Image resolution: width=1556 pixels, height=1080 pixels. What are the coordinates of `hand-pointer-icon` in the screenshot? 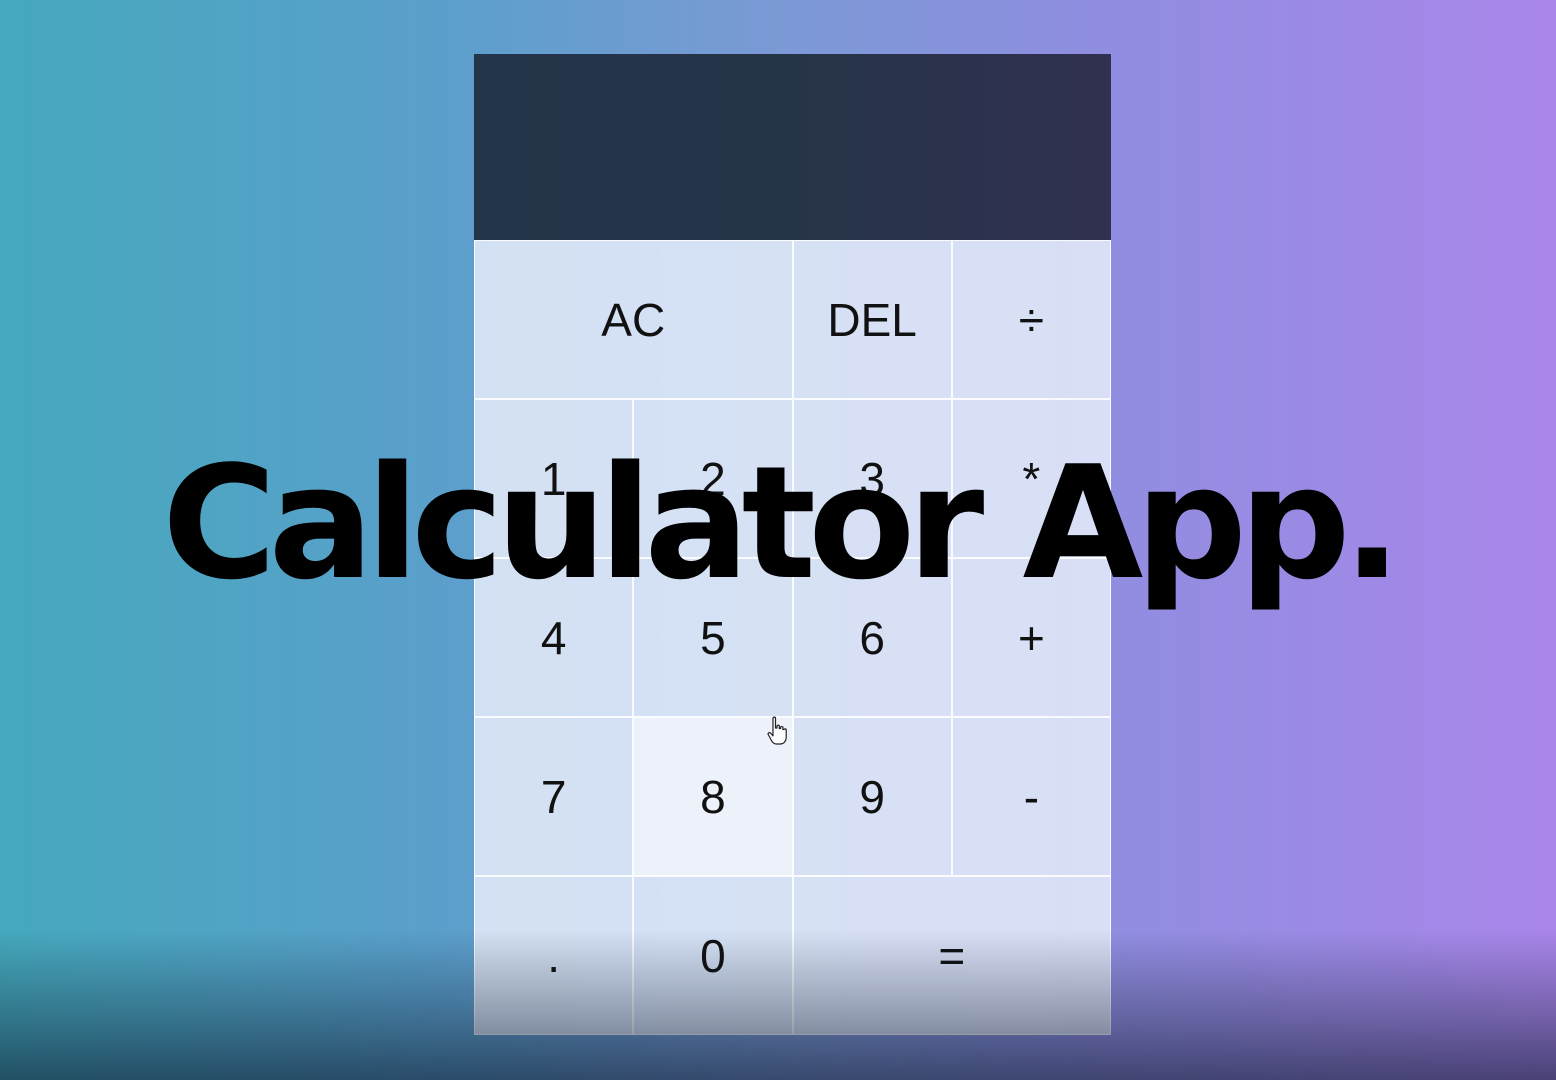 It's located at (777, 730).